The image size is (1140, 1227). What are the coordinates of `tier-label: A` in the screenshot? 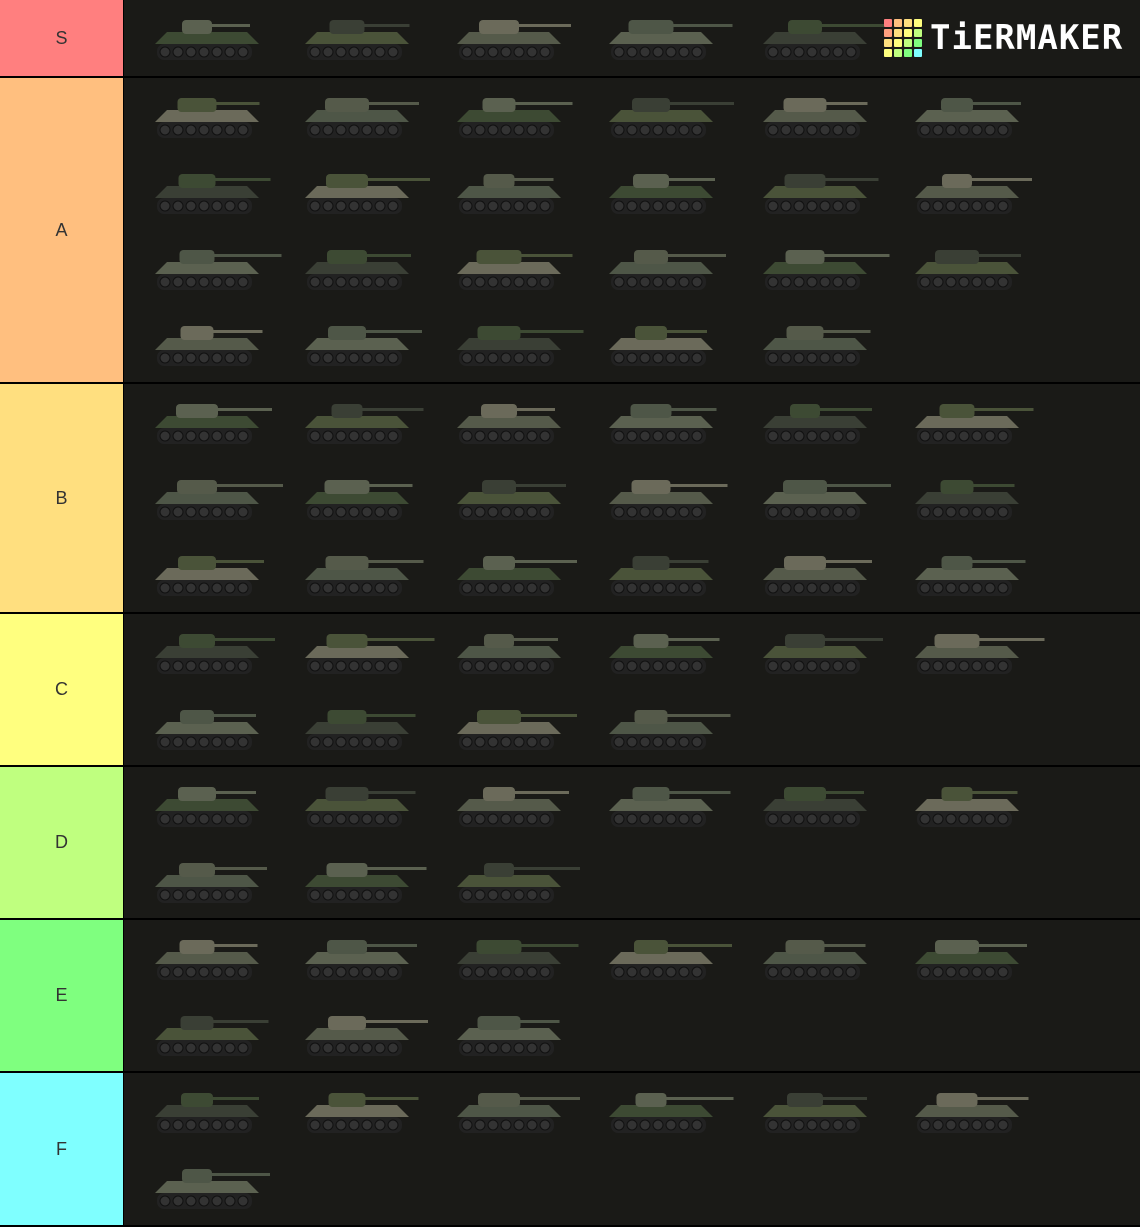 It's located at (62, 230).